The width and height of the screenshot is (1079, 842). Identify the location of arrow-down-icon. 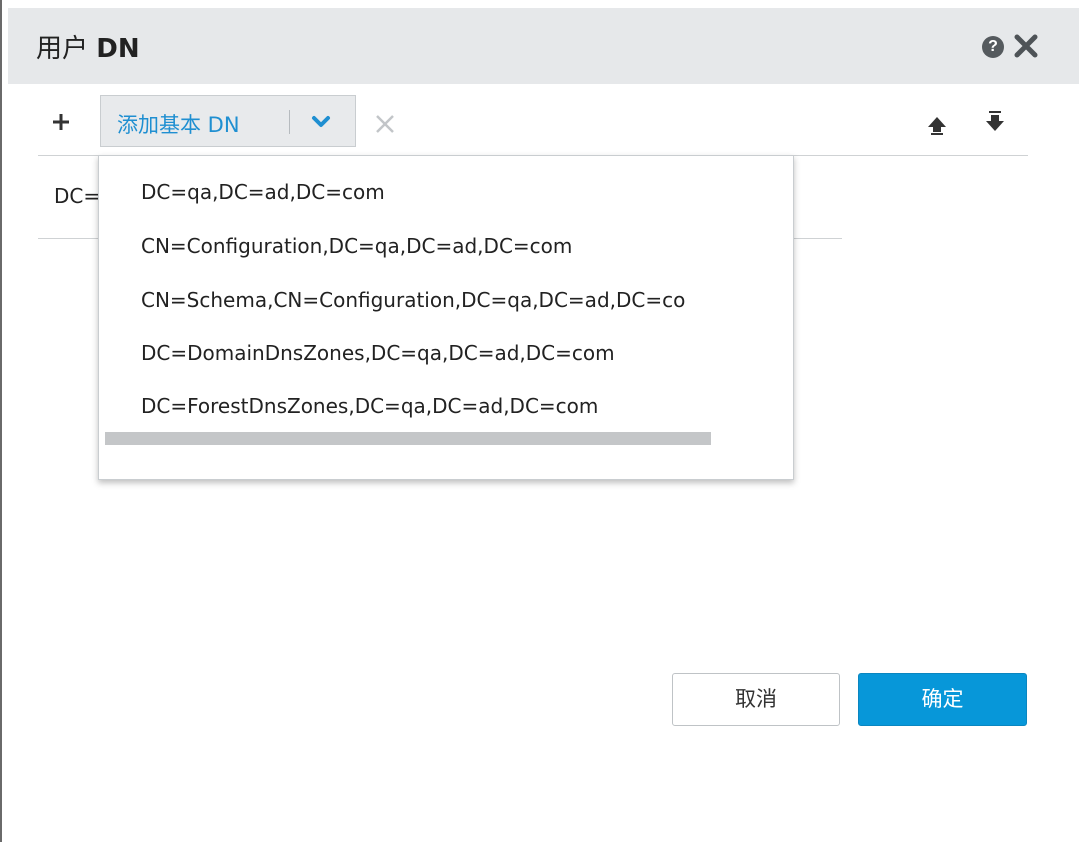
(995, 121).